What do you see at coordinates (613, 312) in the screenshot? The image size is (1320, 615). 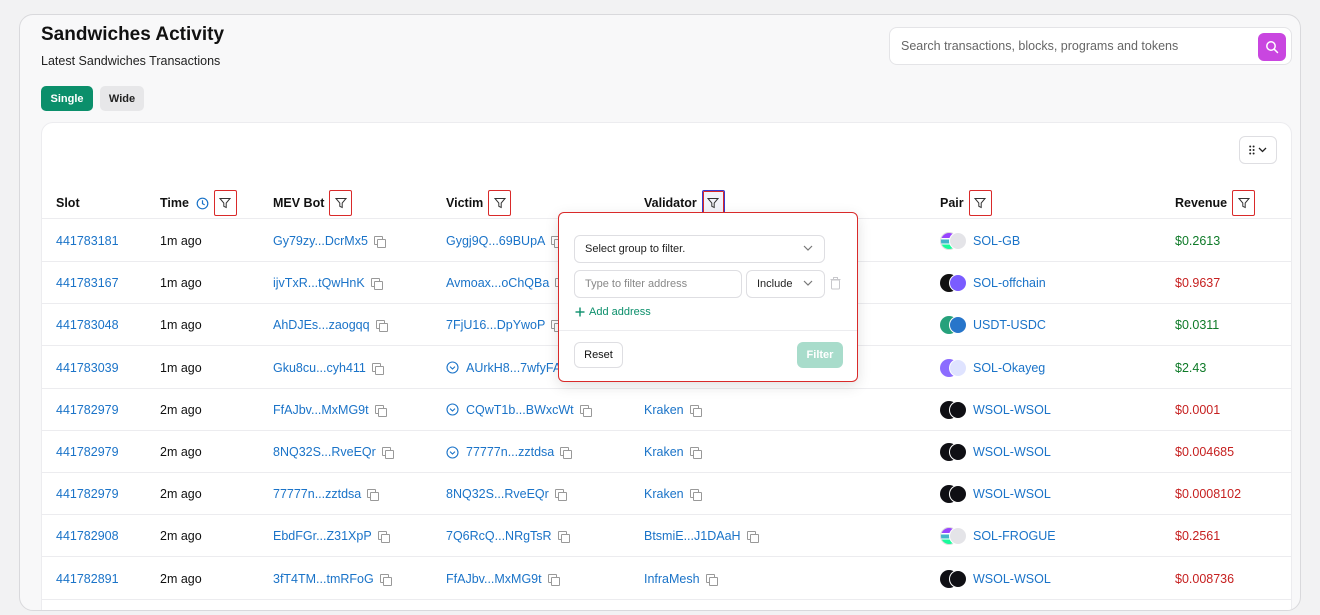 I see `add-address-button: Add address` at bounding box center [613, 312].